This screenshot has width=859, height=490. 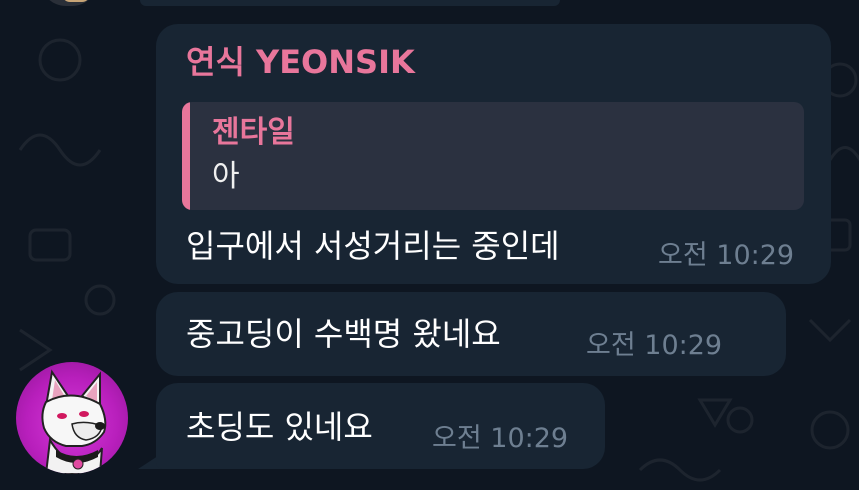 What do you see at coordinates (253, 132) in the screenshot?
I see `reply-sender-name: 젠타일` at bounding box center [253, 132].